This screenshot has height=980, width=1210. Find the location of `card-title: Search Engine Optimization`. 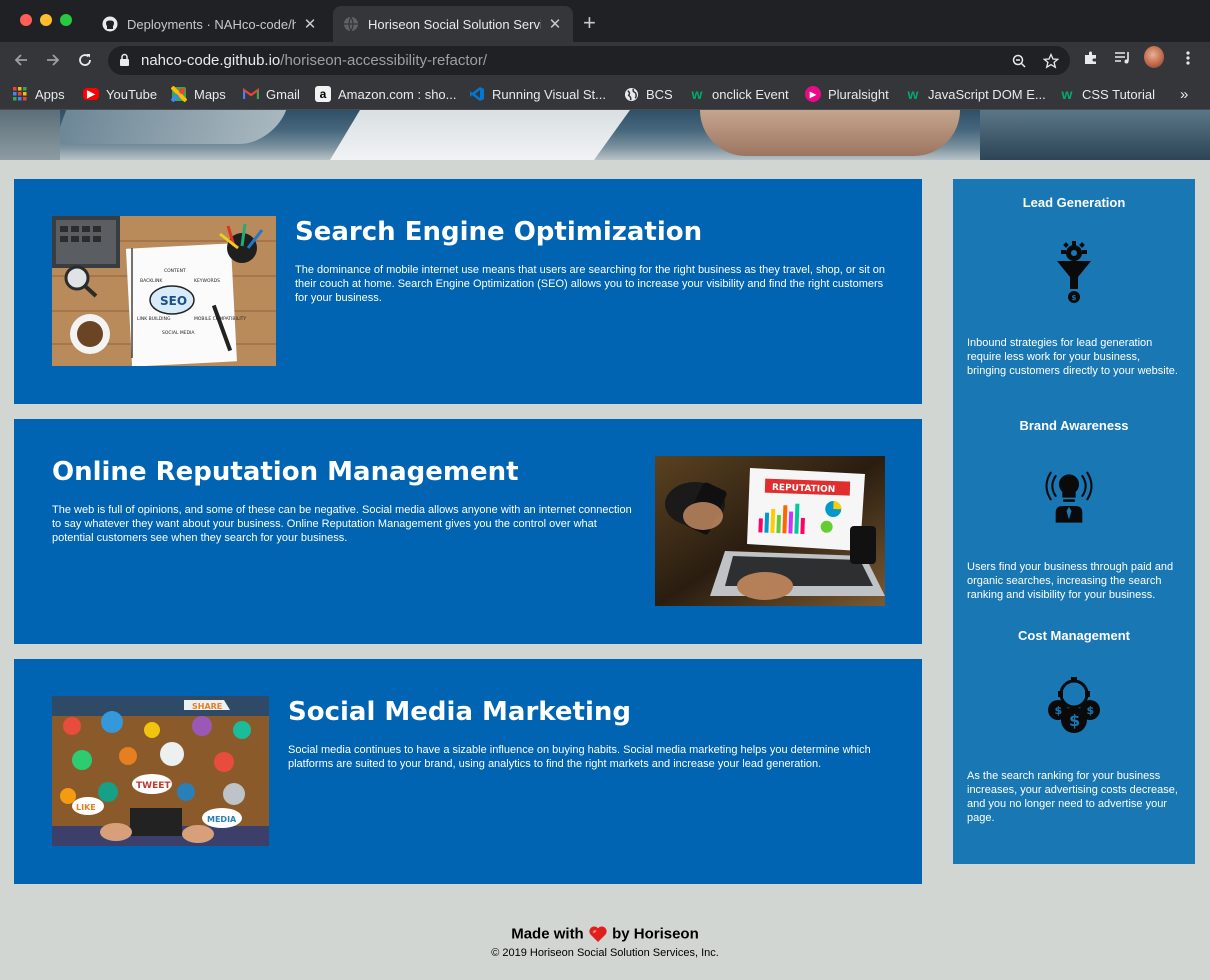

card-title: Search Engine Optimization is located at coordinates (499, 232).